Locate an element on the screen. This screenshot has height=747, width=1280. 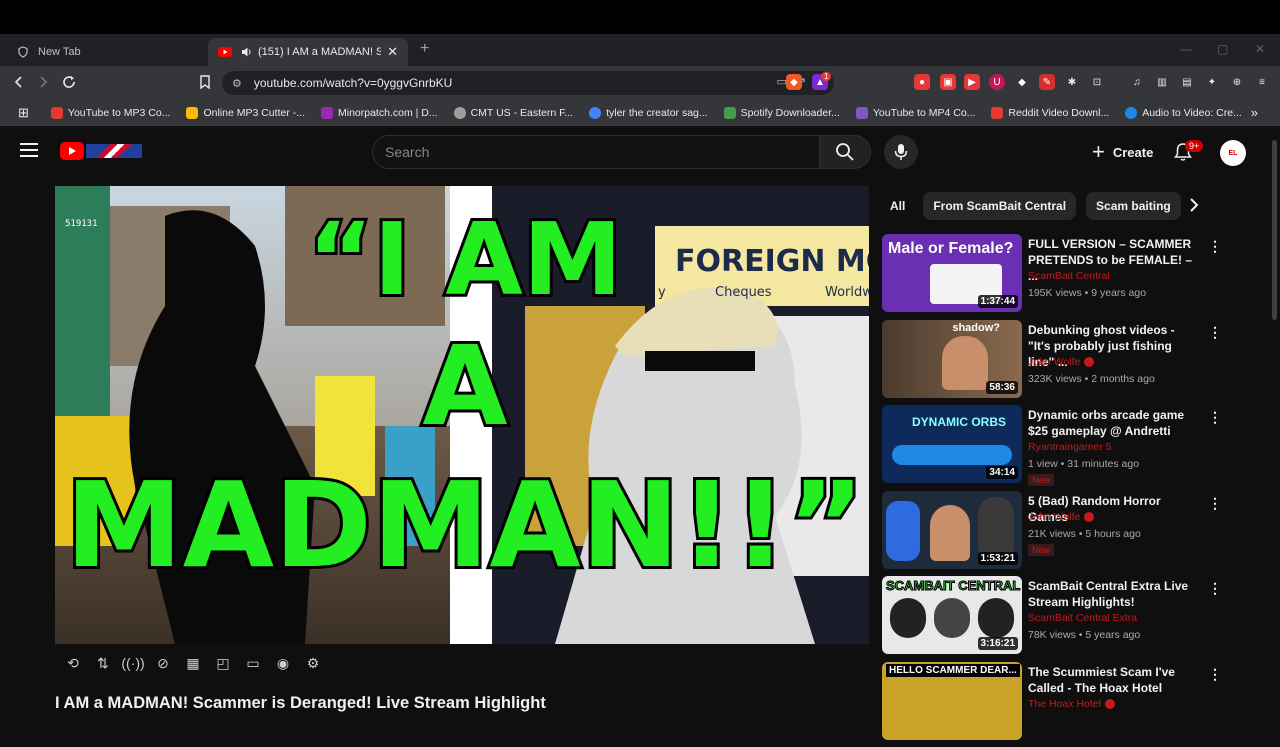
speaker-icon is located at coordinates (247, 52).